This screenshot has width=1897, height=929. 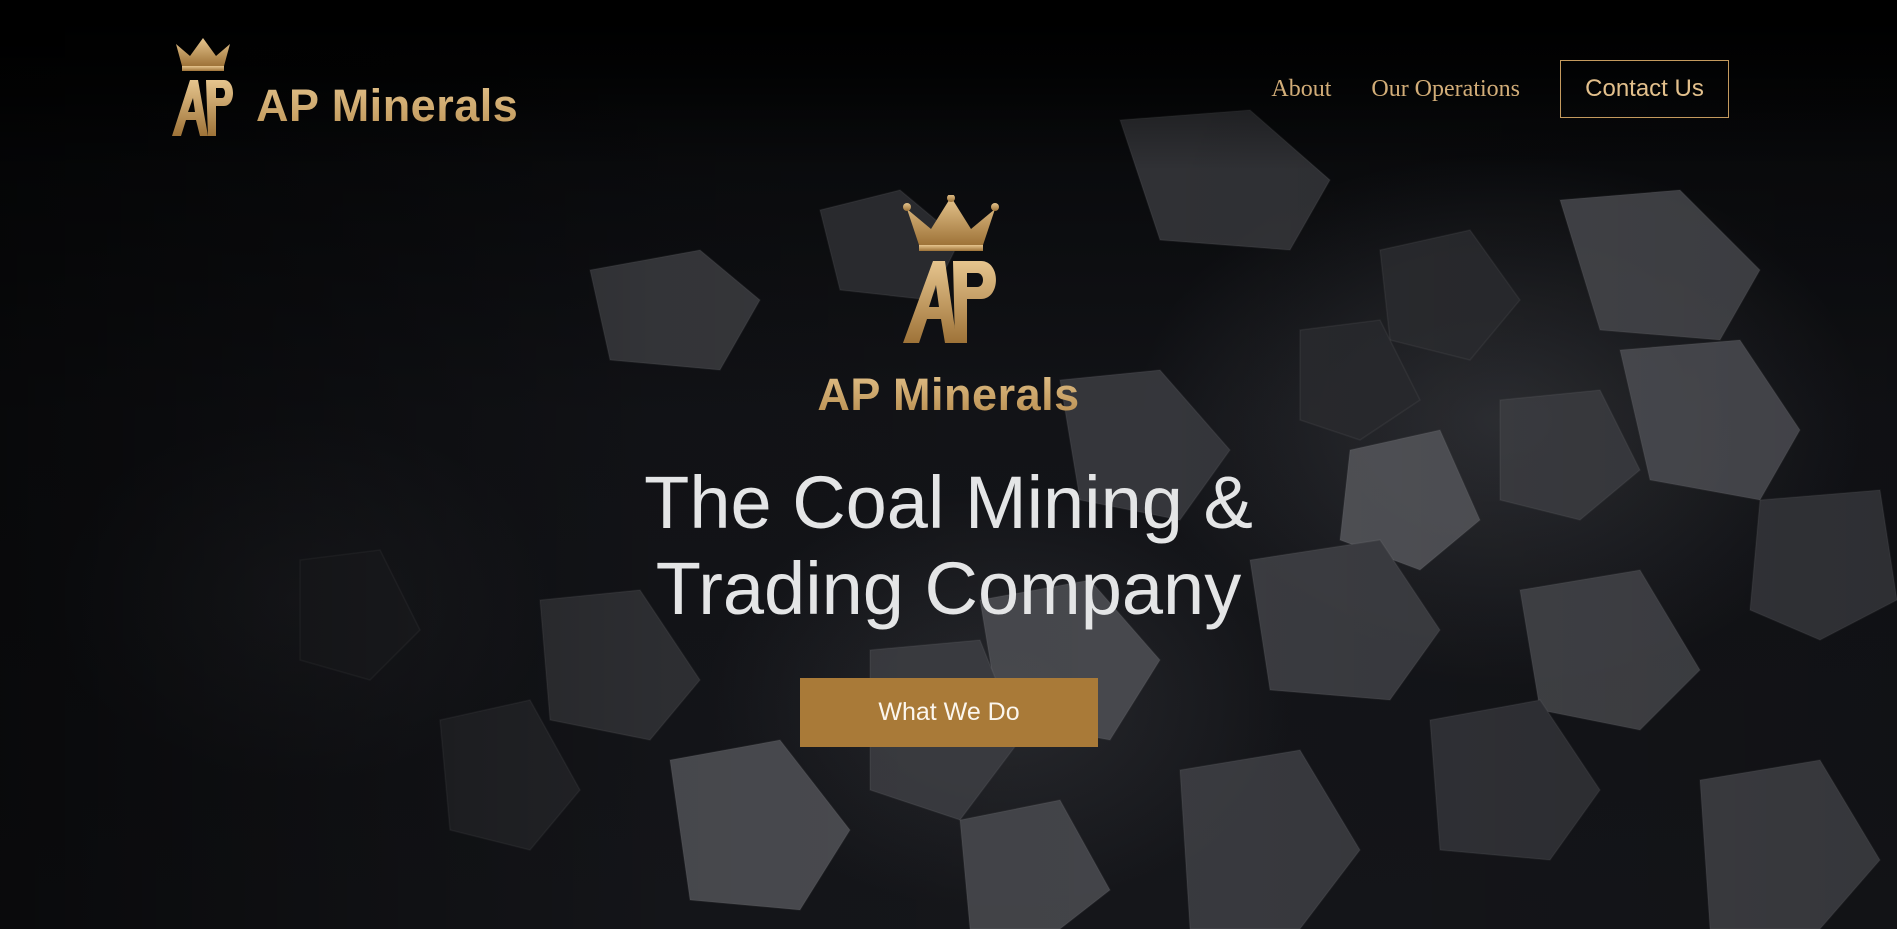 I want to click on header-brand-logo-link: AP Minerals, so click(x=343, y=88).